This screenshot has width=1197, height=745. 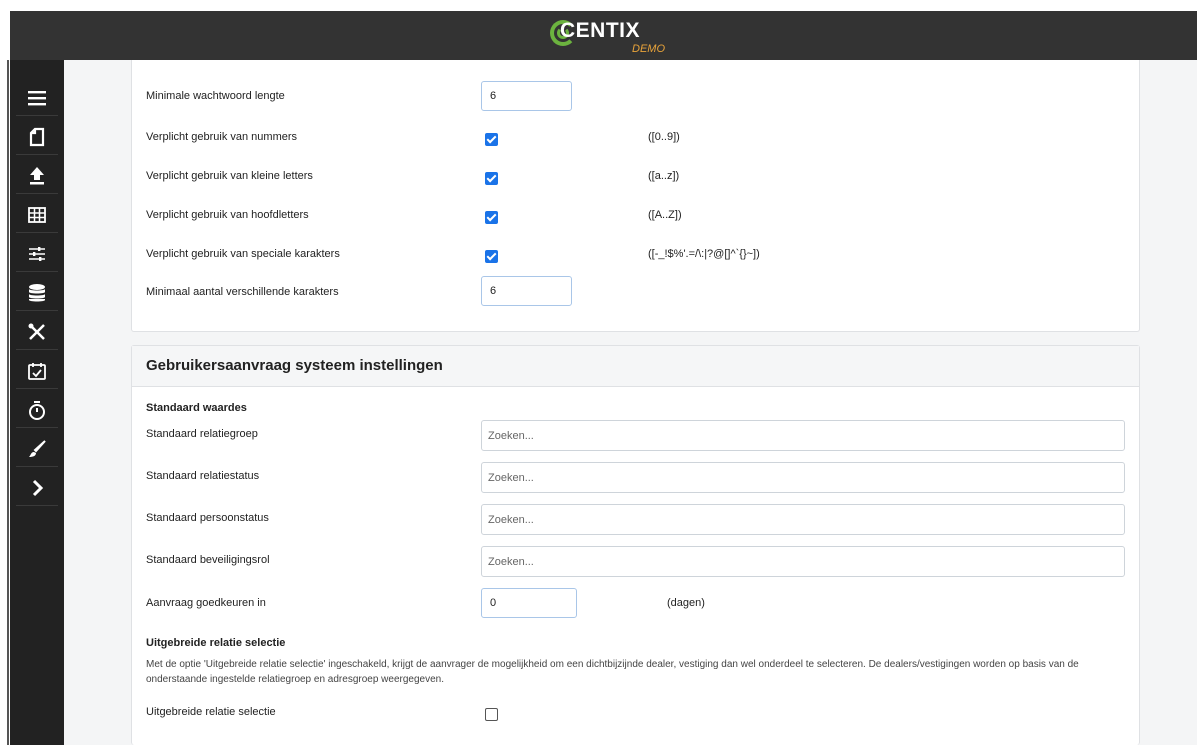 I want to click on document-icon, so click(x=37, y=136).